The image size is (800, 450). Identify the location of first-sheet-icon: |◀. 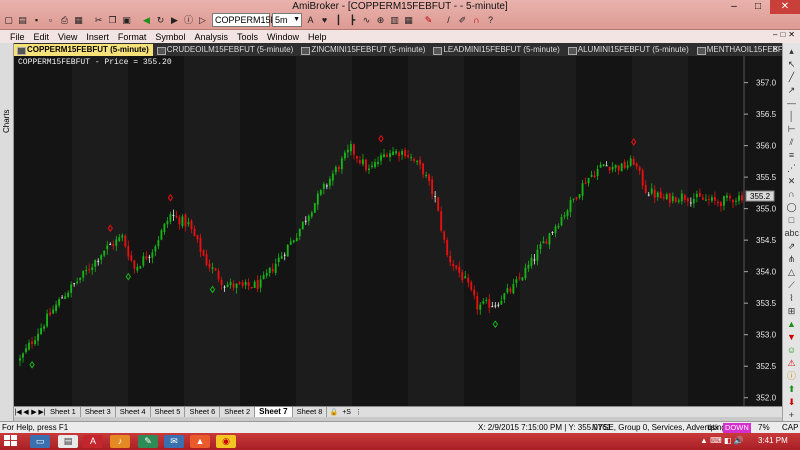
(18, 412).